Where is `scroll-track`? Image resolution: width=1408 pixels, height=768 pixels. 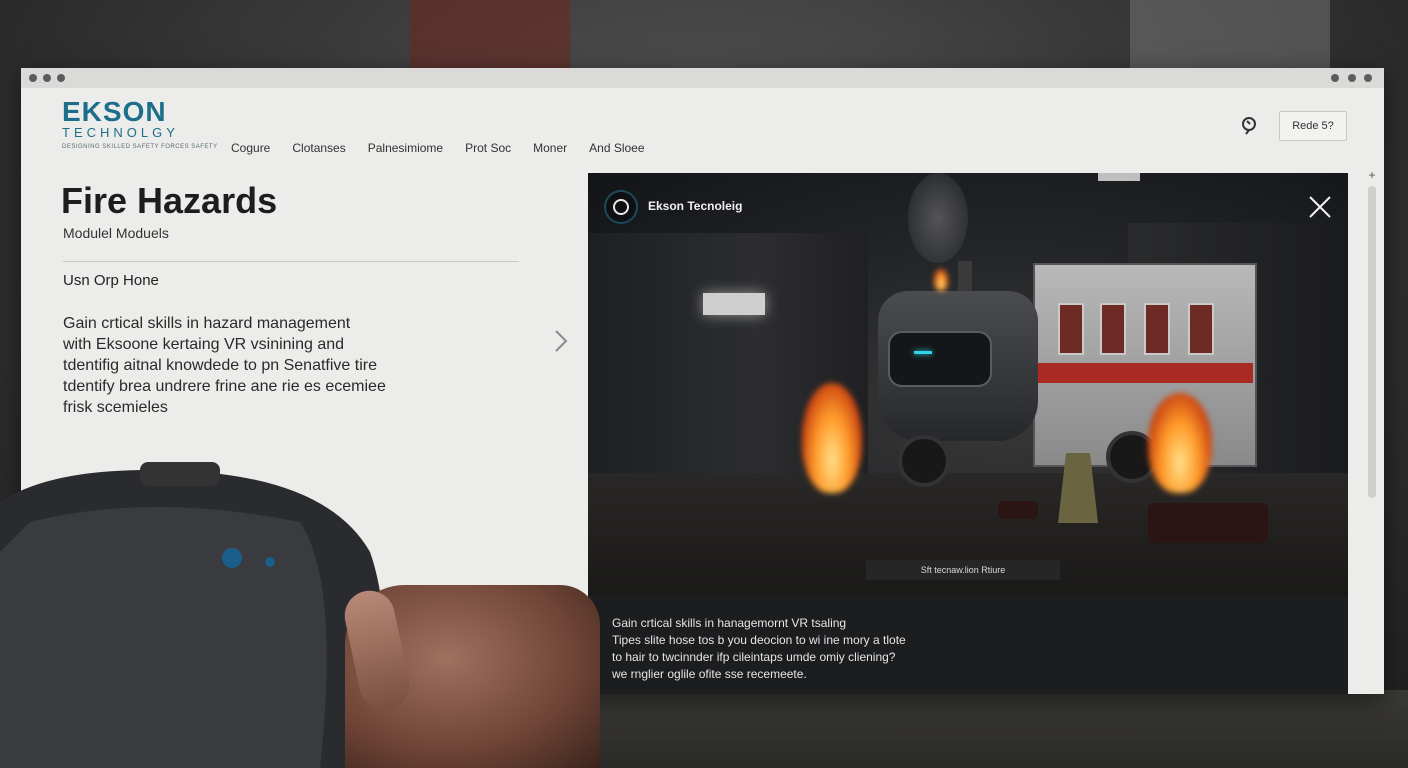 scroll-track is located at coordinates (1372, 342).